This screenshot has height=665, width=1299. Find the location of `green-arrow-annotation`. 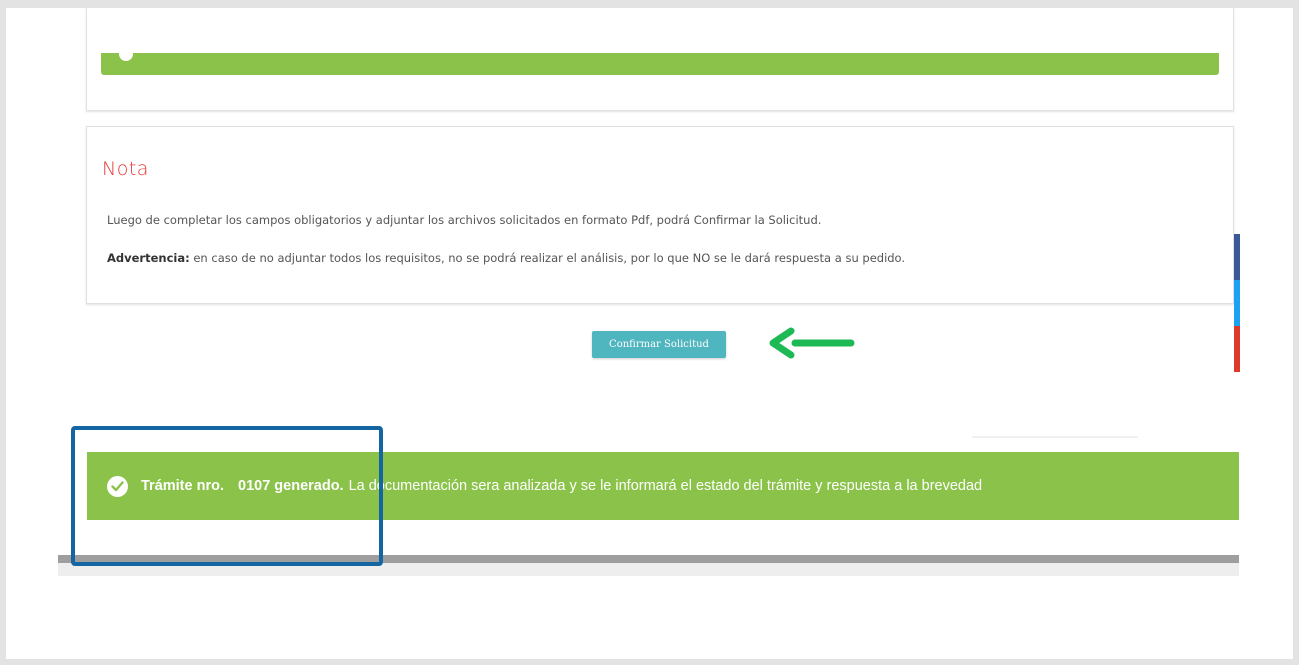

green-arrow-annotation is located at coordinates (812, 343).